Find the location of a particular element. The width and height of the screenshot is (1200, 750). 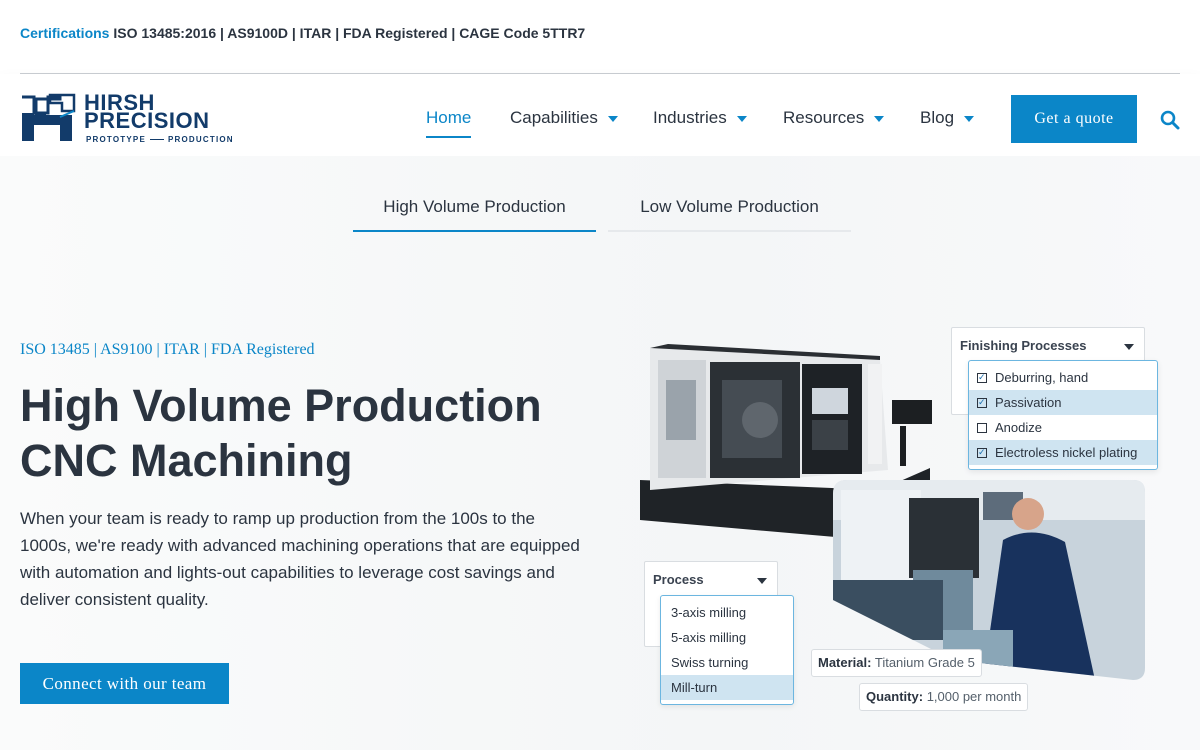

quantity-chip: Quantity: 1,000 per month is located at coordinates (944, 697).